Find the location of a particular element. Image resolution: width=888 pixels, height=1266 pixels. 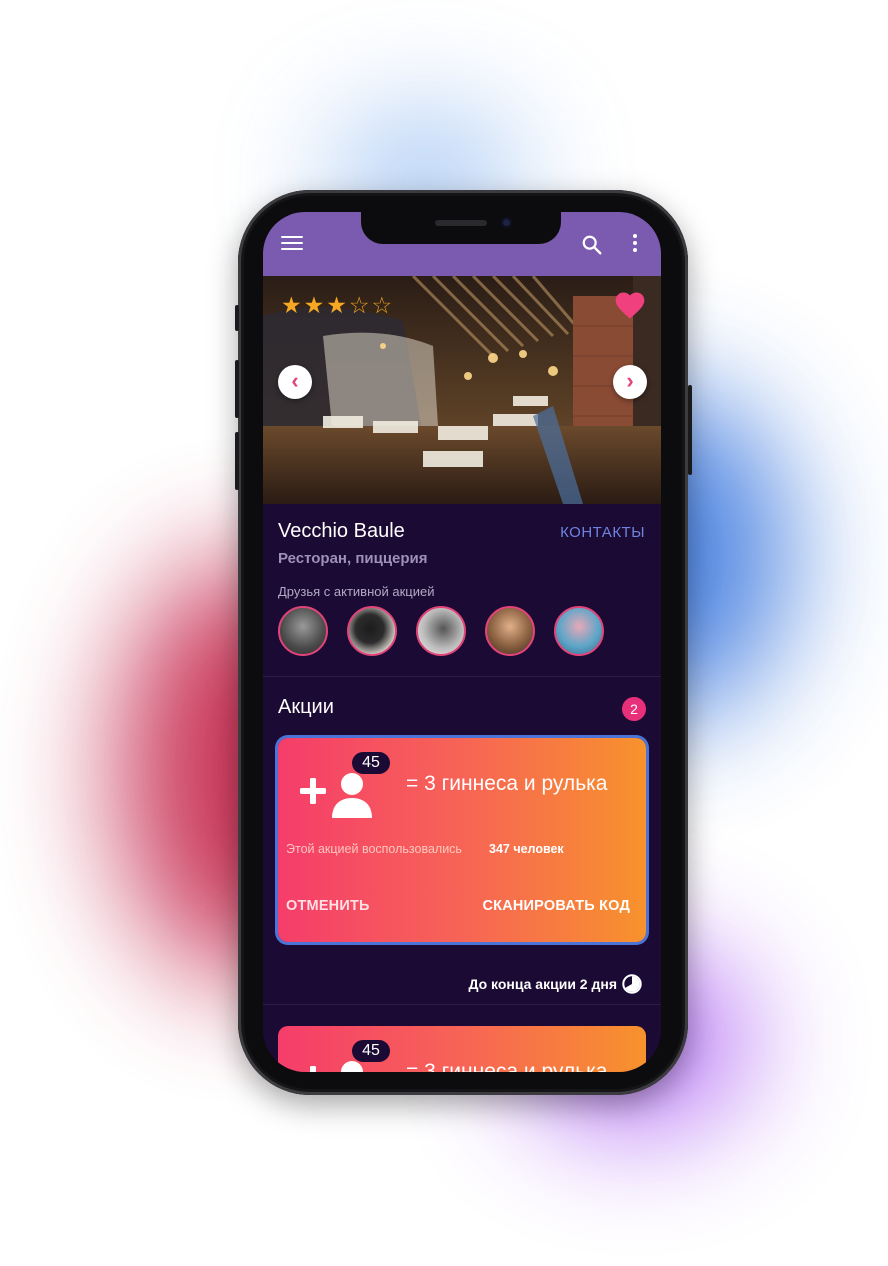

volume-down-button is located at coordinates (237, 461).